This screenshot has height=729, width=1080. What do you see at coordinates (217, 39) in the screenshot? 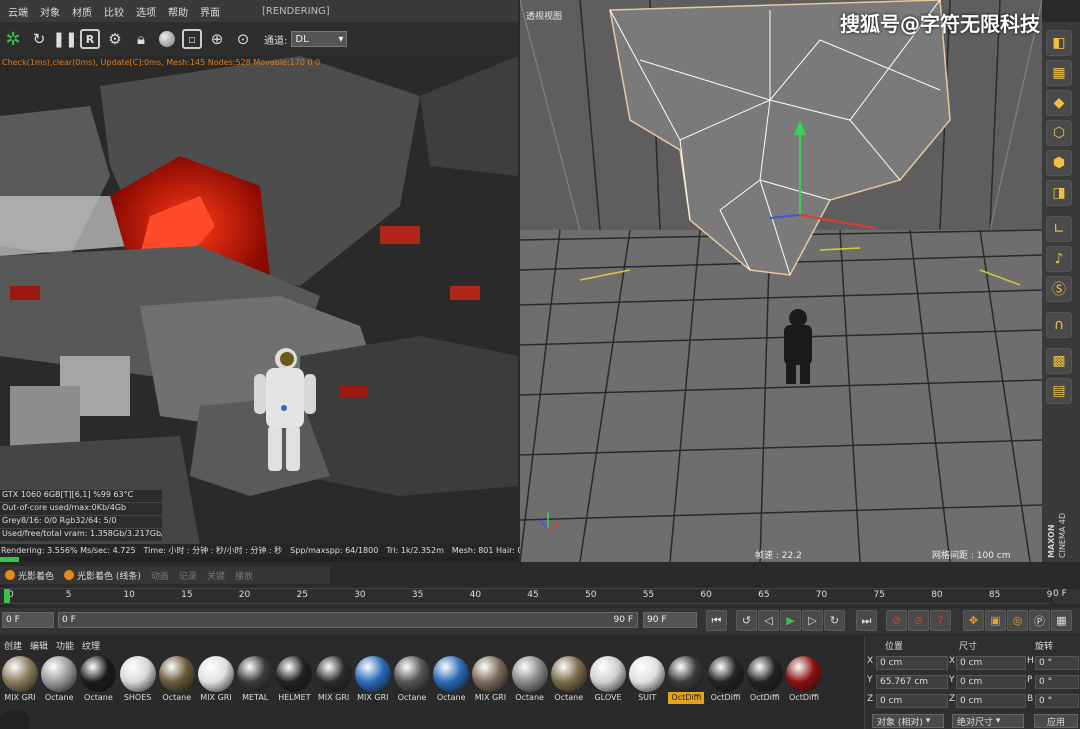
I see `focus-pin-icon: ⊕` at bounding box center [217, 39].